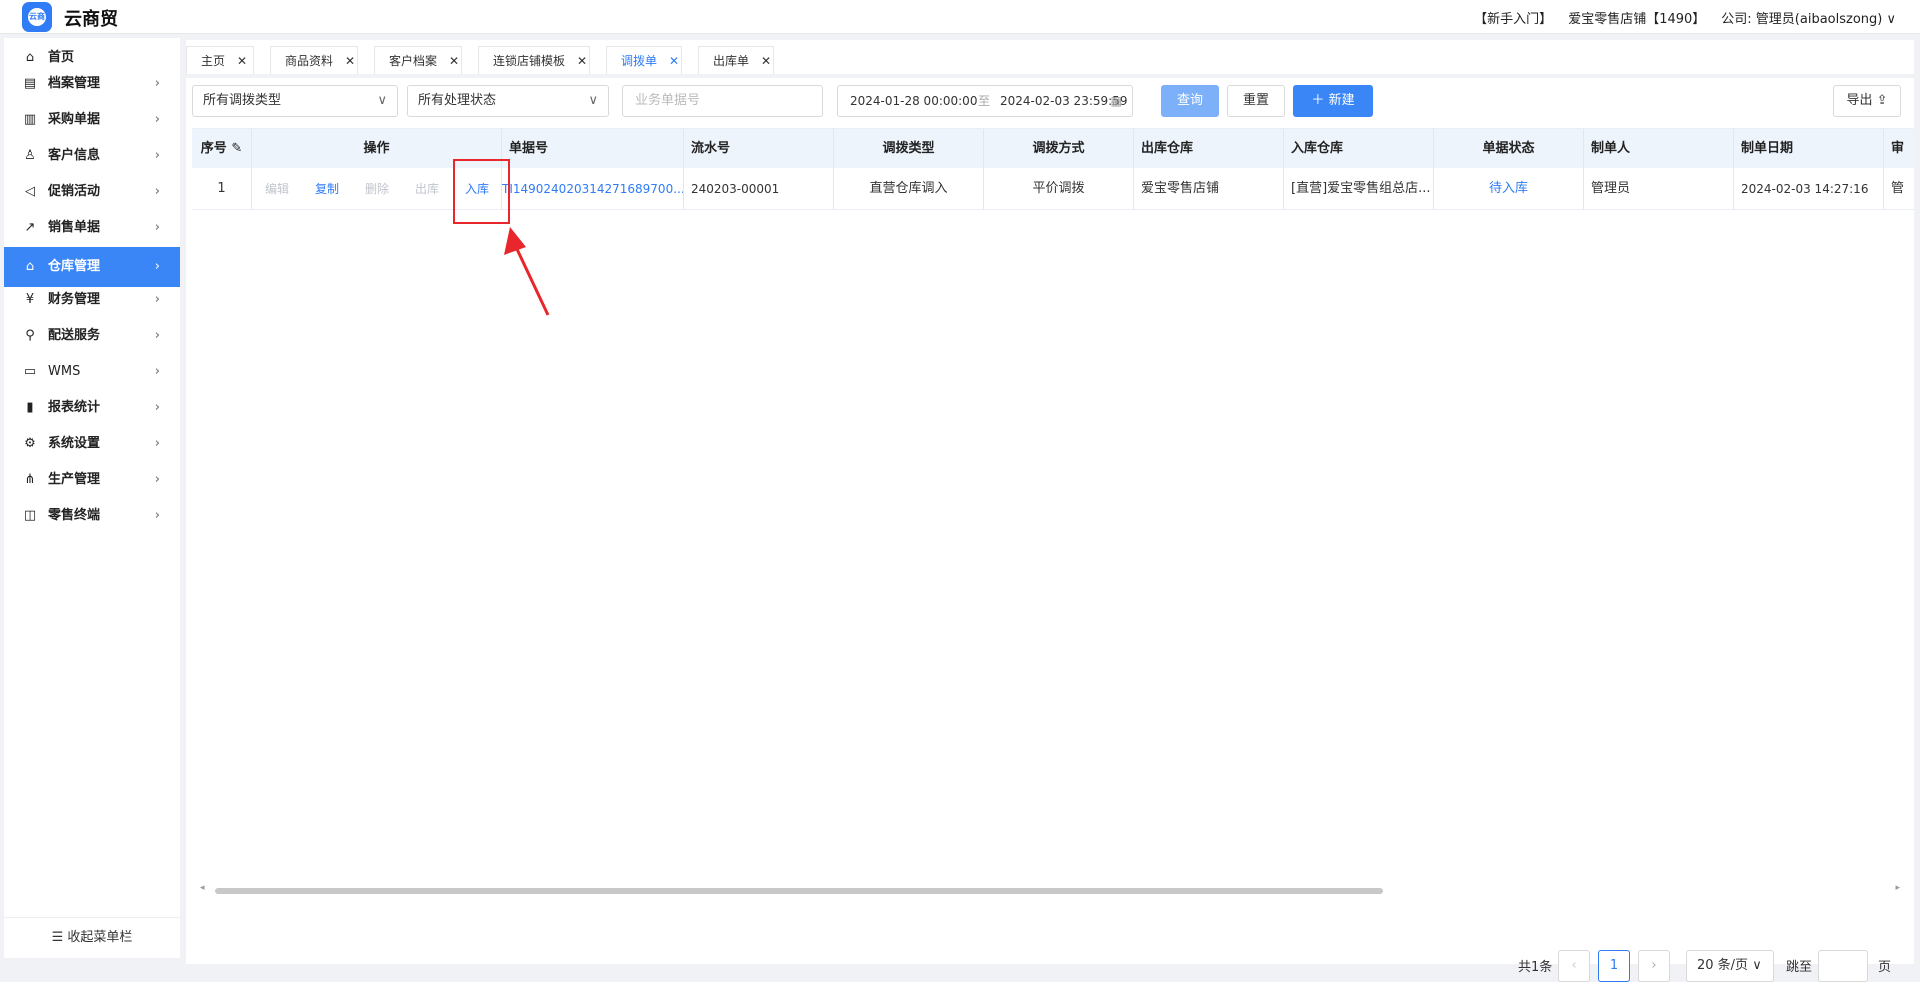 Image resolution: width=1920 pixels, height=982 pixels. I want to click on scroll-right-icon: ▸, so click(1897, 888).